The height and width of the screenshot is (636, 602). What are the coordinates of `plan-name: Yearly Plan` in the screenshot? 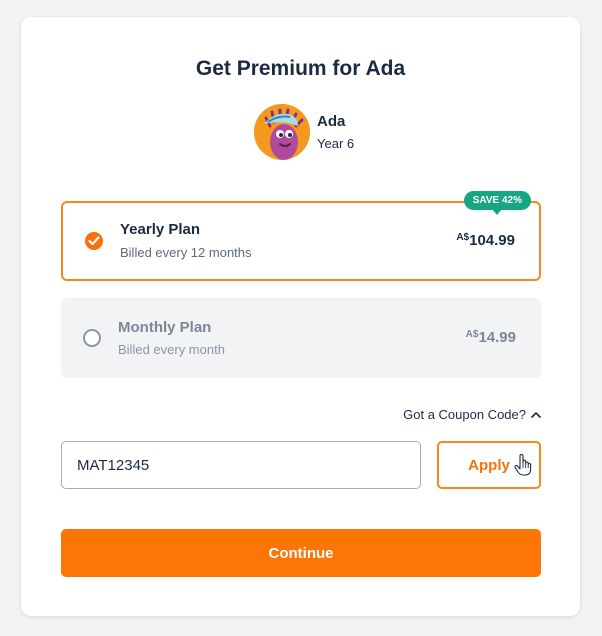 It's located at (160, 229).